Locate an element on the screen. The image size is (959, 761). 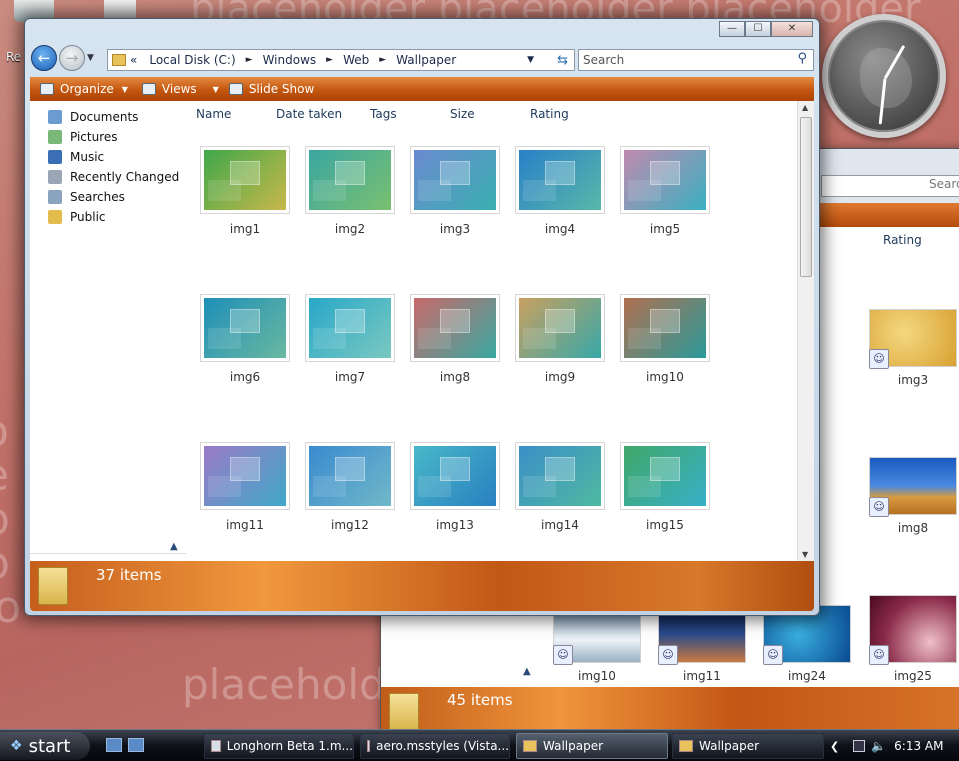
column-tags: Tags is located at coordinates (383, 114).